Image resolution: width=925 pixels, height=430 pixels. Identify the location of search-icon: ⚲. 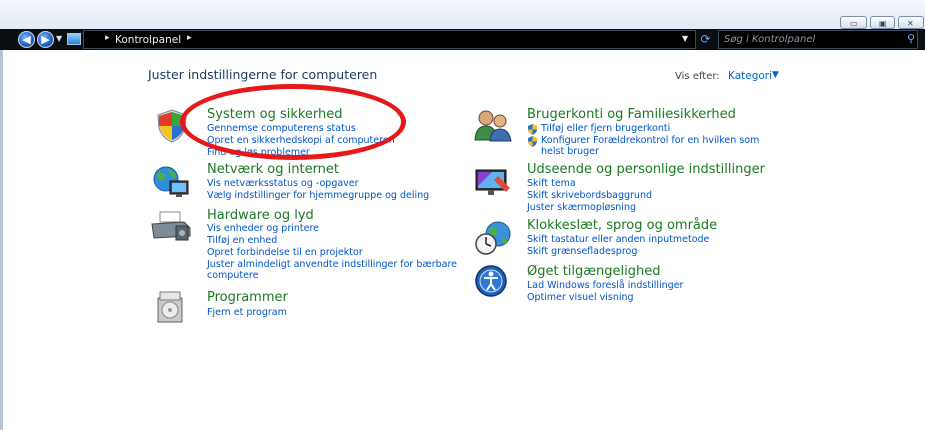
(911, 38).